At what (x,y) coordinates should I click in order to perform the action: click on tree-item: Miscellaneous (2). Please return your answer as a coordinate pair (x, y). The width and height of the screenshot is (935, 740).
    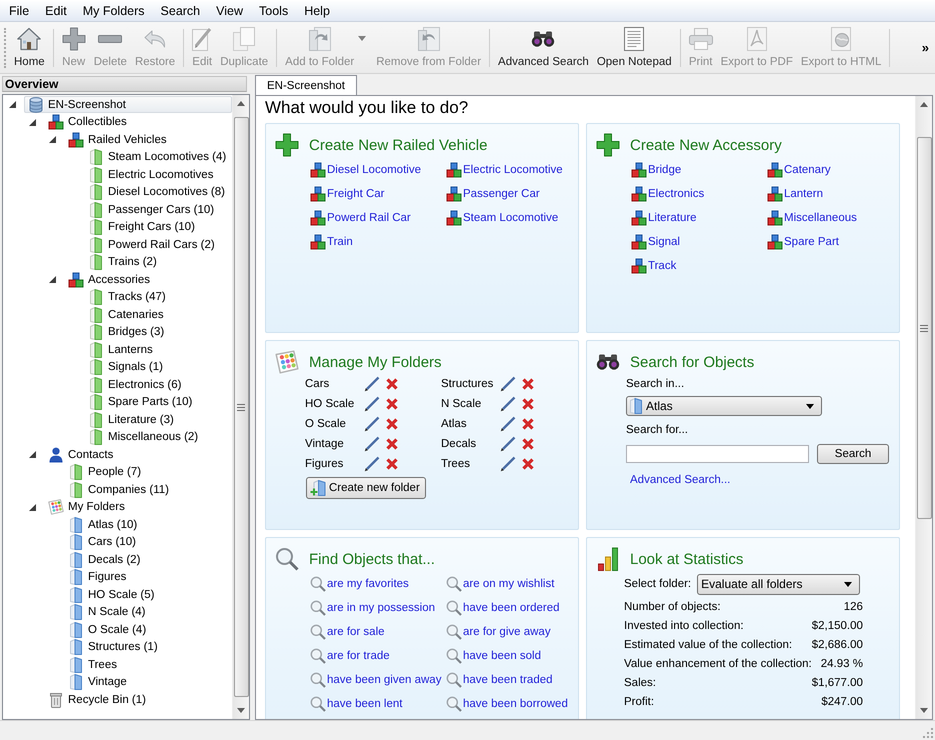
    Looking at the image, I should click on (144, 437).